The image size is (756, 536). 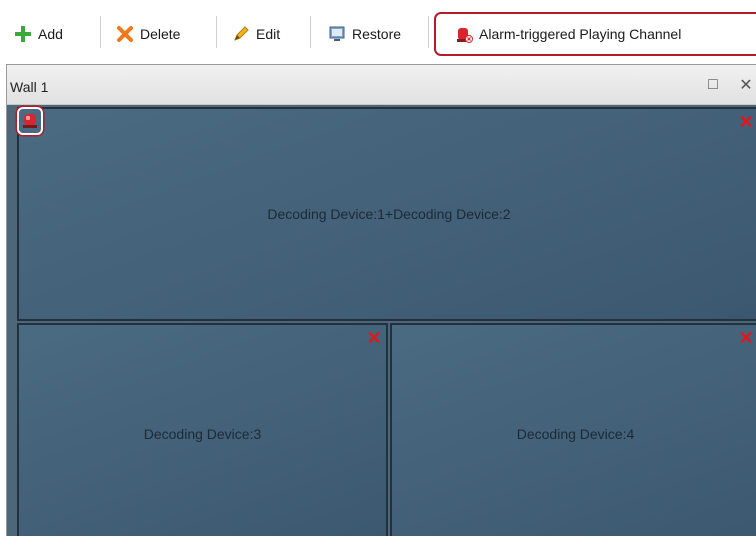 I want to click on delete-label: Delete, so click(x=160, y=34).